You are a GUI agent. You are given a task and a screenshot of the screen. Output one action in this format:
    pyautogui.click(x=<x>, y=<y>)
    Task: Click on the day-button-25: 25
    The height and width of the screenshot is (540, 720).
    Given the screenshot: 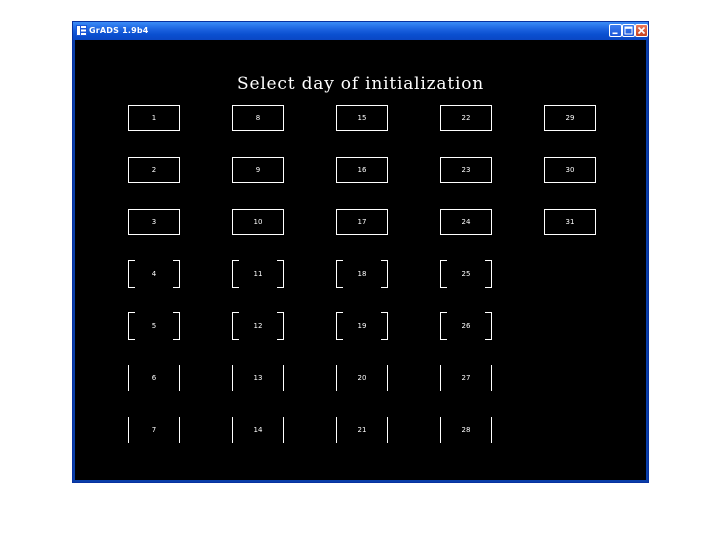 What is the action you would take?
    pyautogui.click(x=466, y=274)
    